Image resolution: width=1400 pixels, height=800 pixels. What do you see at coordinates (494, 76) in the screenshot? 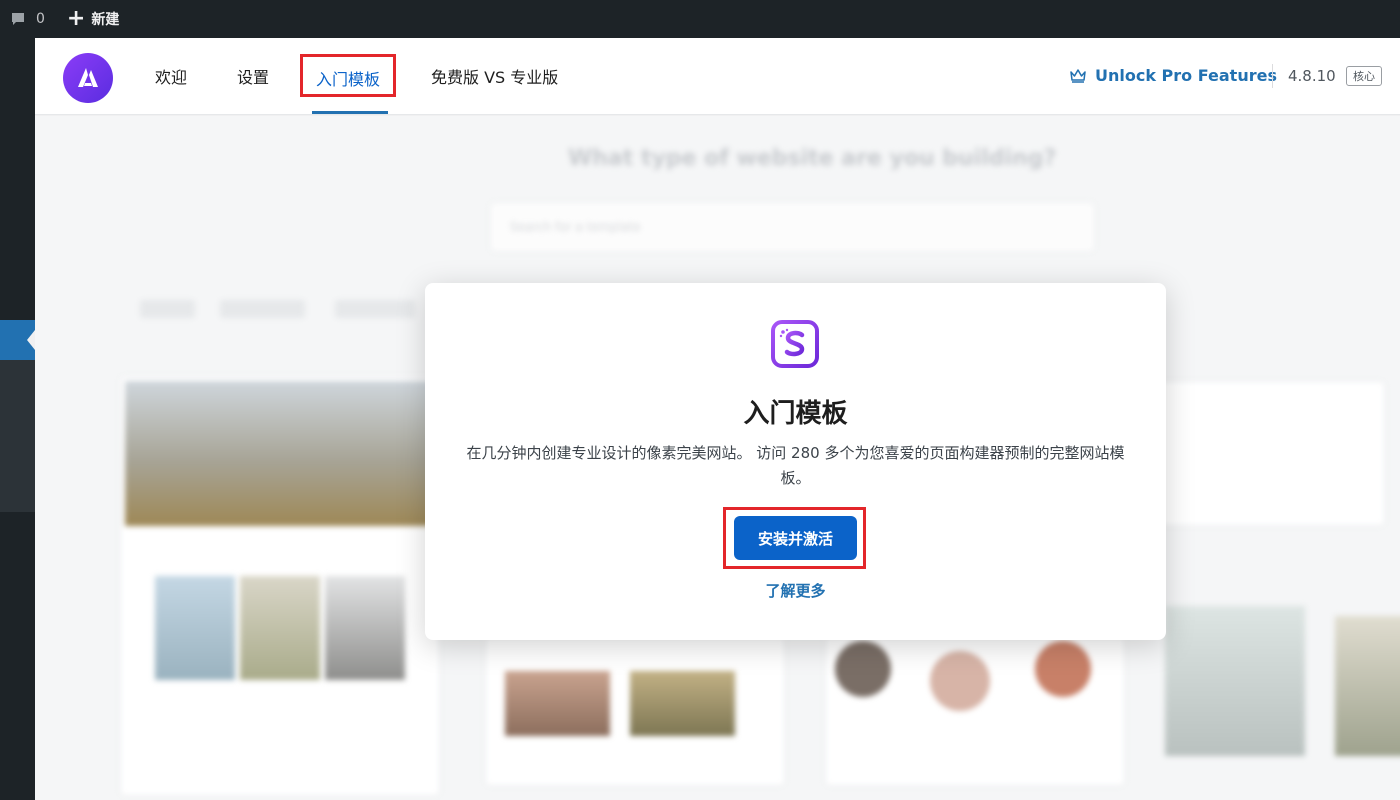
I see `nav-free-vs-pro: 免费版 VS 专业版` at bounding box center [494, 76].